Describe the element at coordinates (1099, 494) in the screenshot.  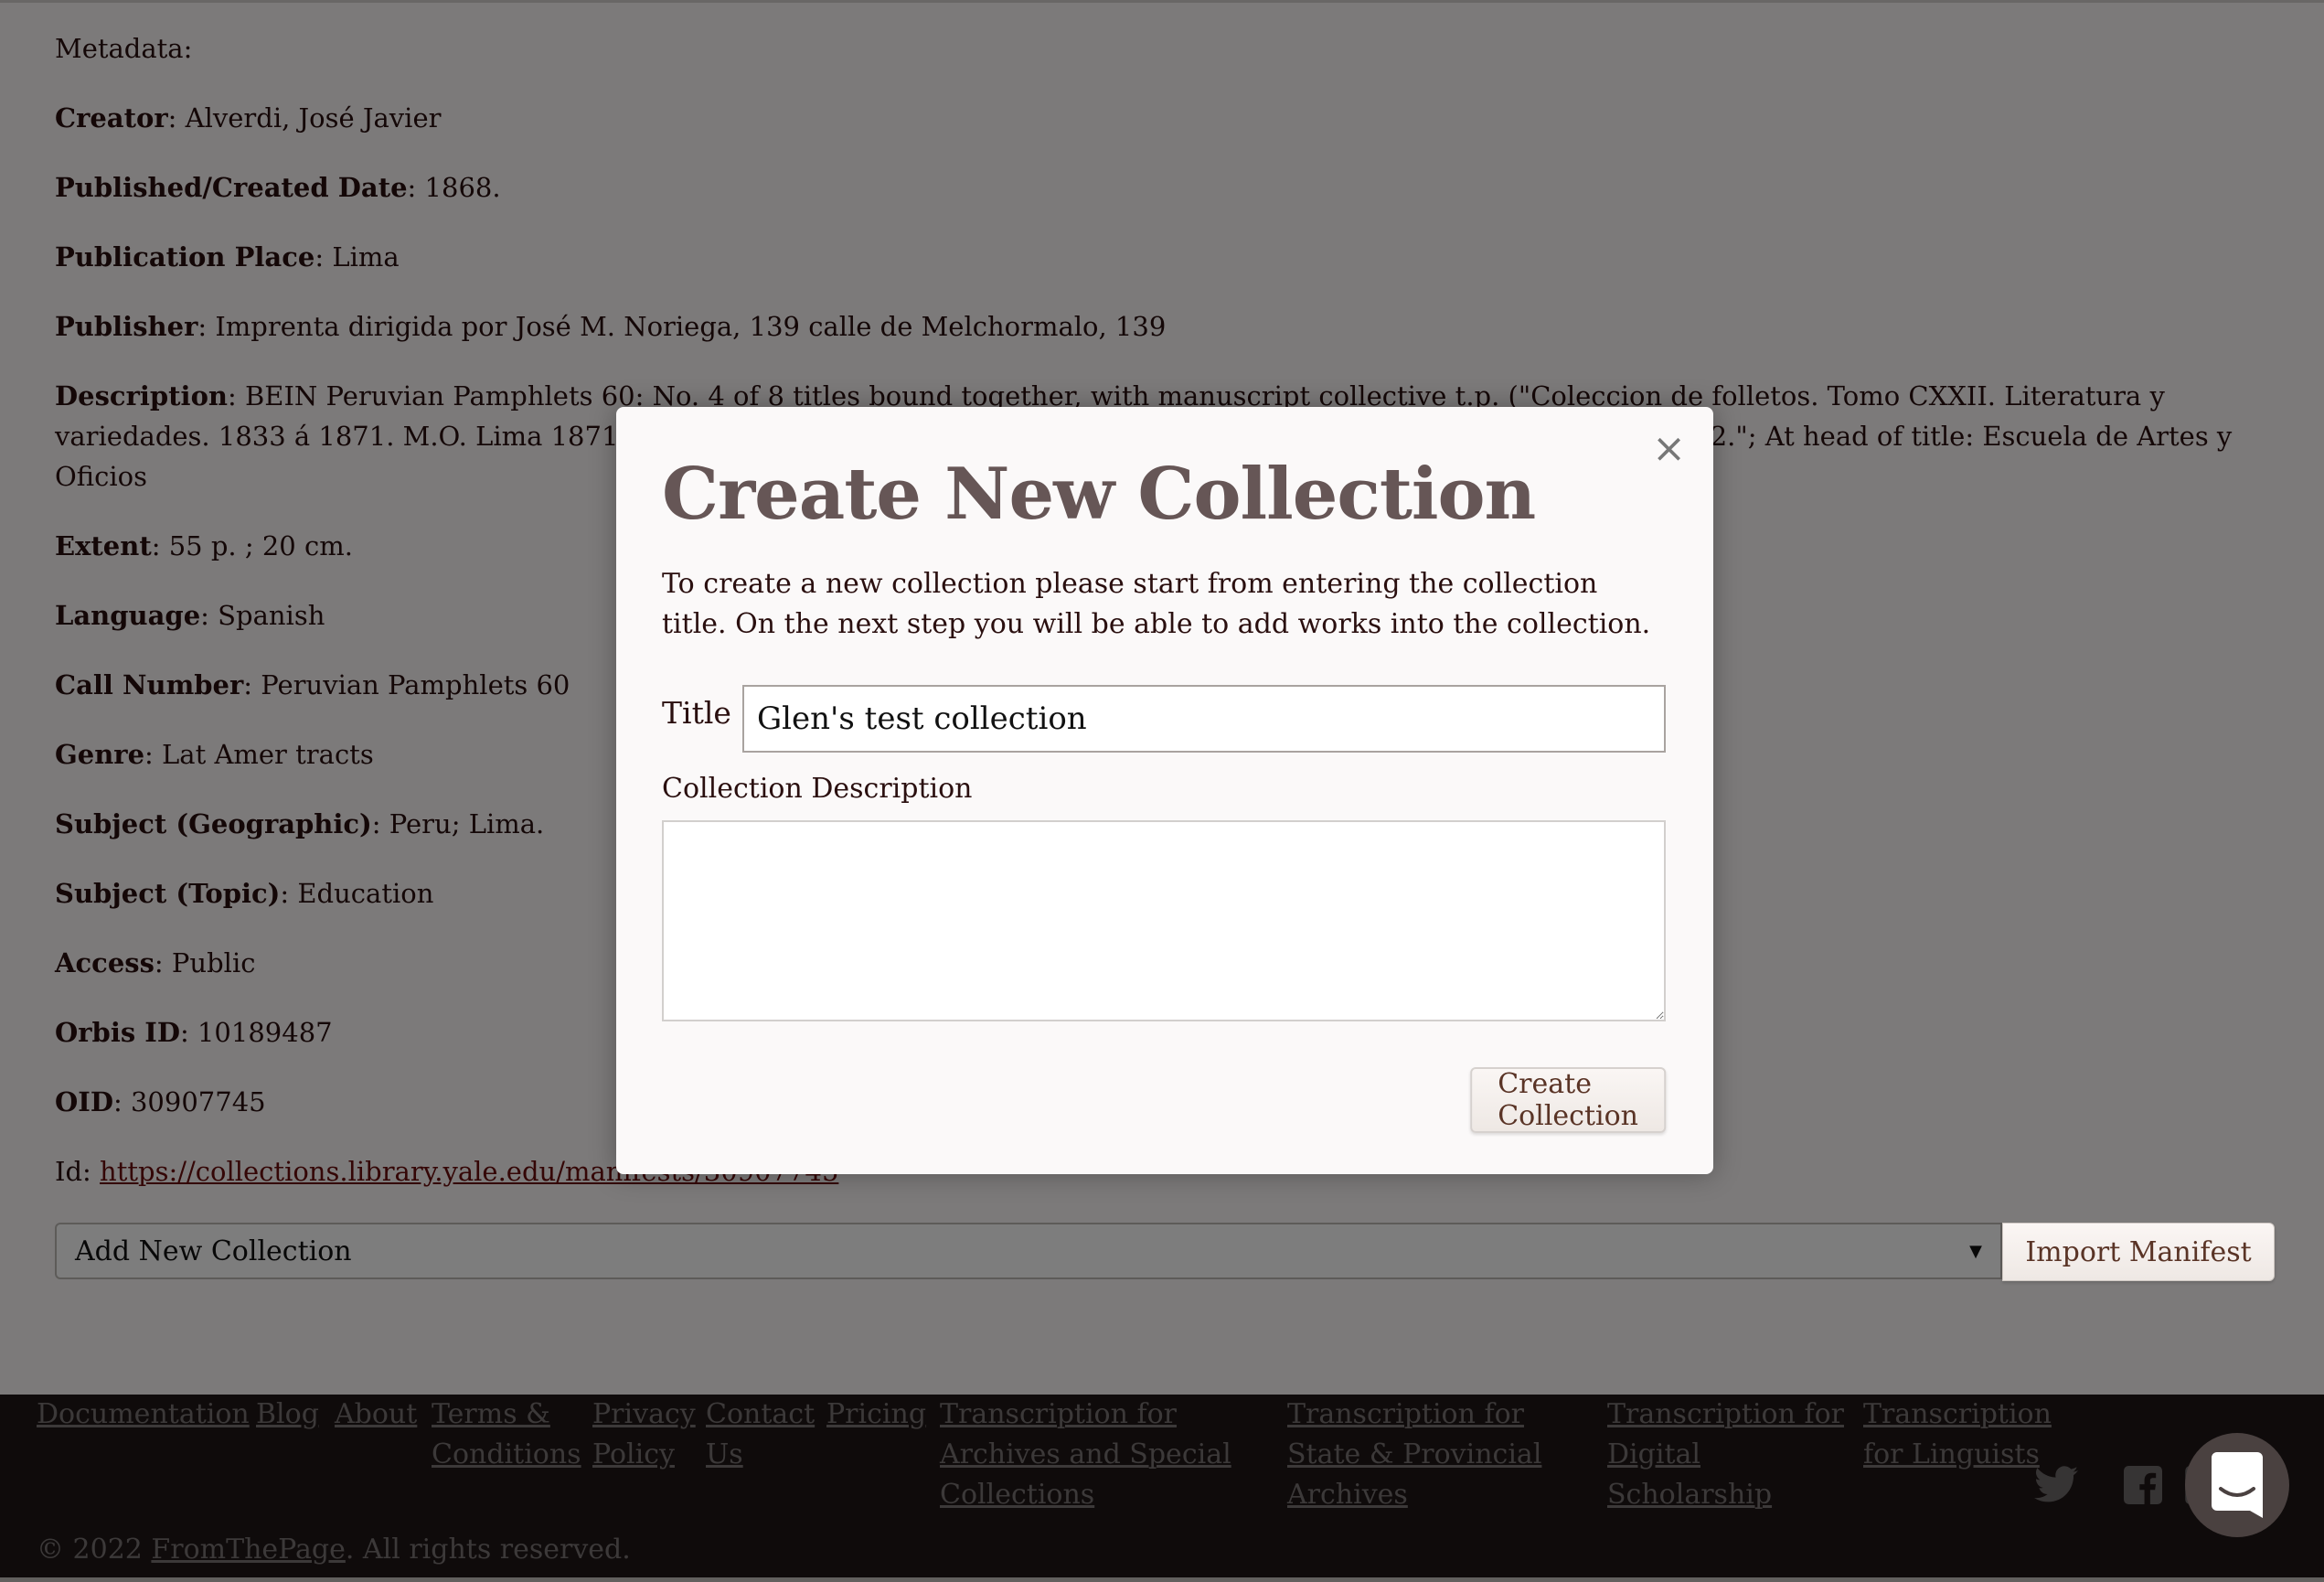
I see `modal-title: Create New Collection` at that location.